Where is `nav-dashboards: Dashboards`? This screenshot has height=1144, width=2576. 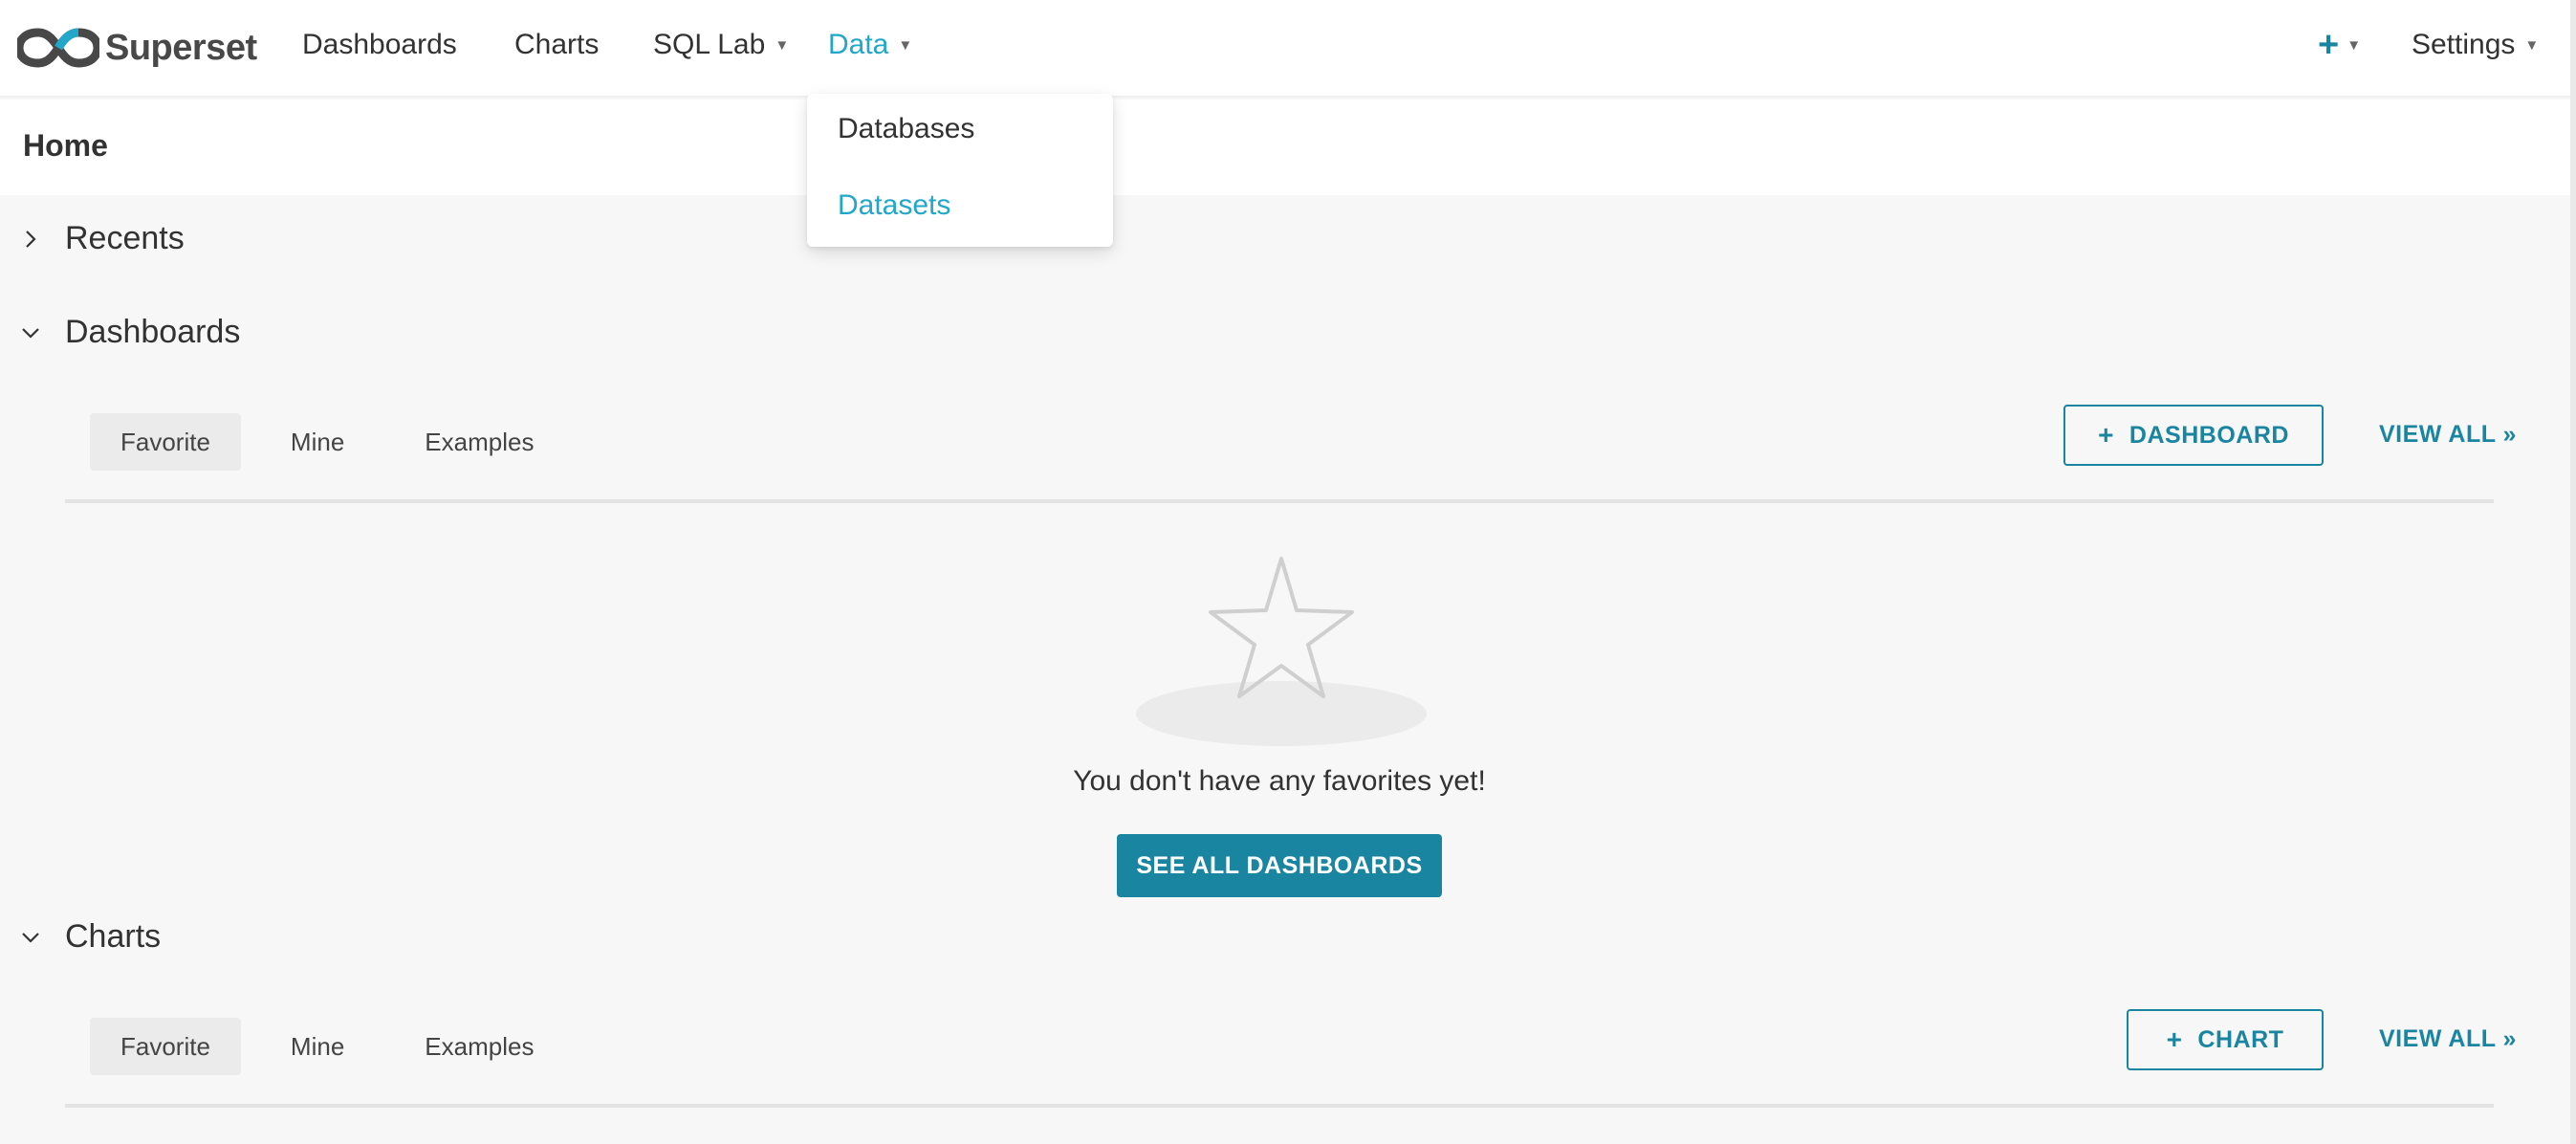 nav-dashboards: Dashboards is located at coordinates (379, 45).